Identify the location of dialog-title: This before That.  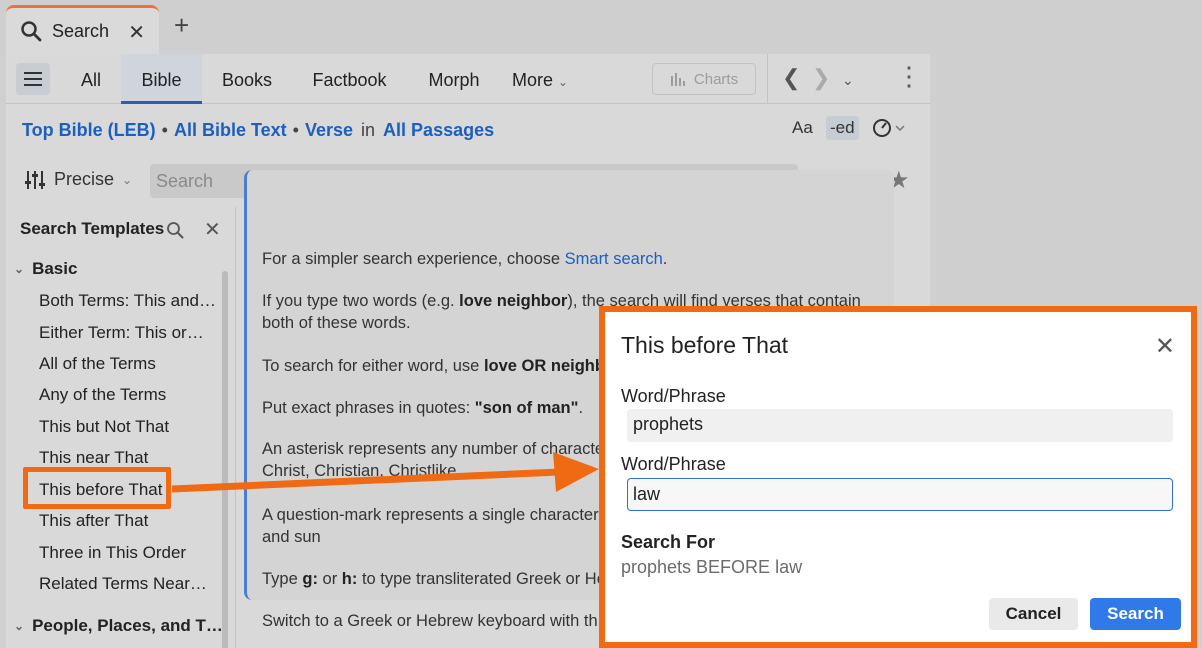
(705, 345).